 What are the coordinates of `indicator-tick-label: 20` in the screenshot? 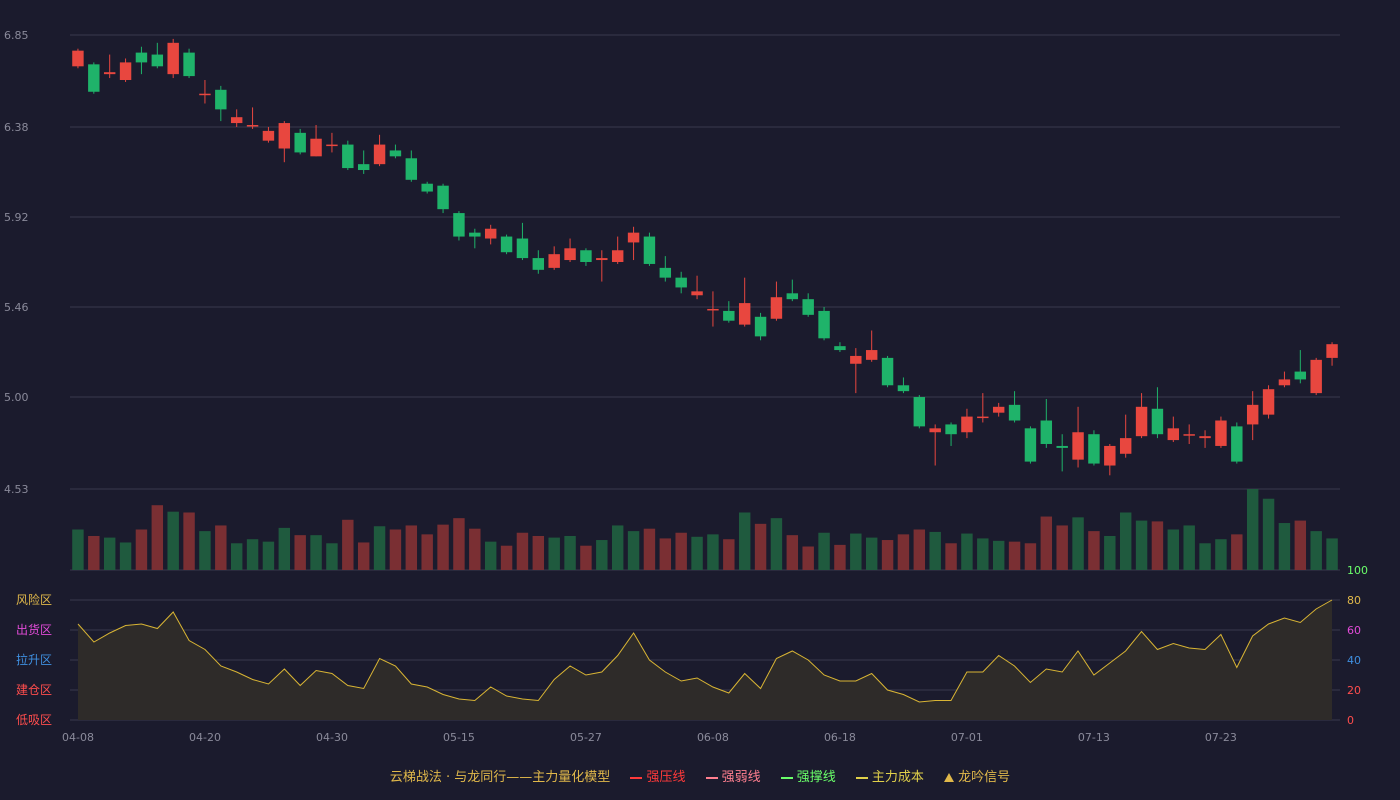 It's located at (1354, 690).